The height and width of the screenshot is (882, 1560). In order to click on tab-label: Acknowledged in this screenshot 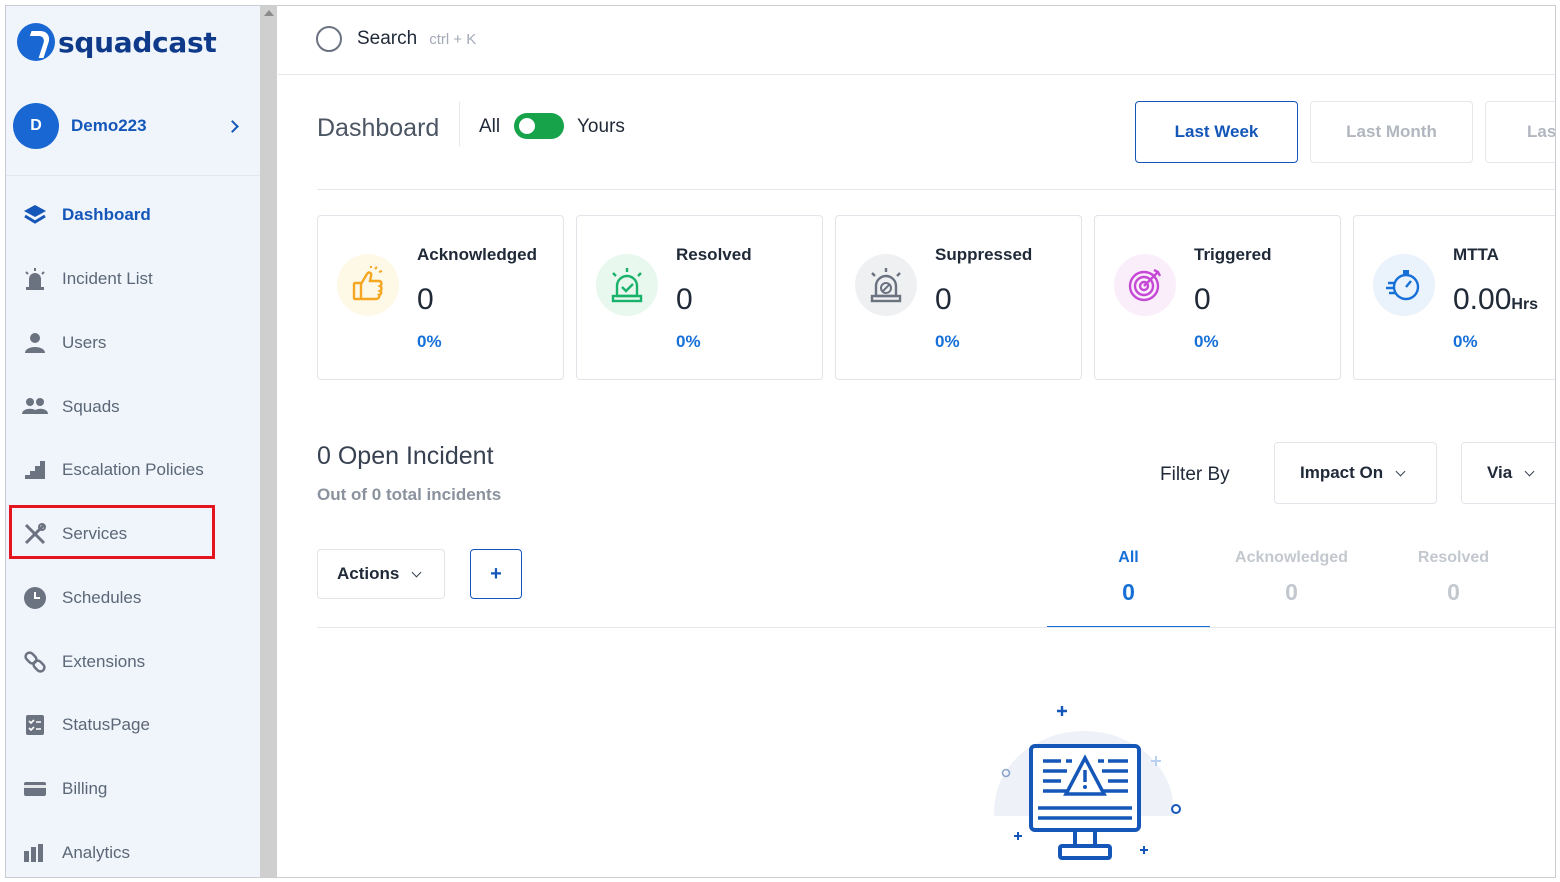, I will do `click(1291, 557)`.